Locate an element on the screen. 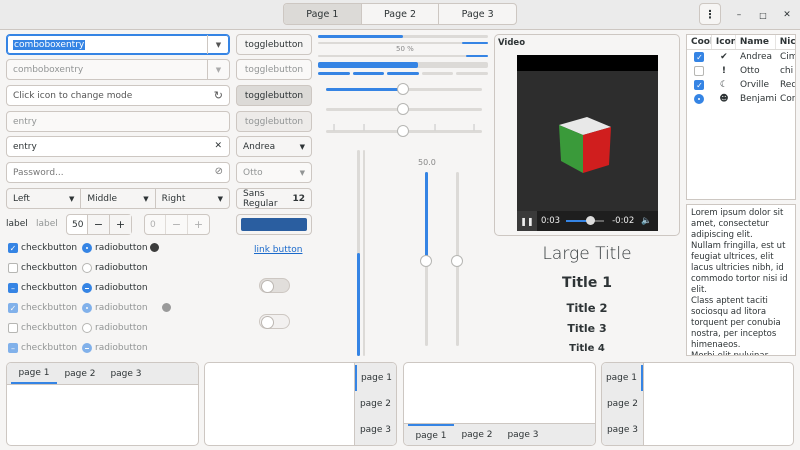 Image resolution: width=800 pixels, height=450 pixels. notebook-bottom-tabs: page 1 page 2 page 3 is located at coordinates (499, 434).